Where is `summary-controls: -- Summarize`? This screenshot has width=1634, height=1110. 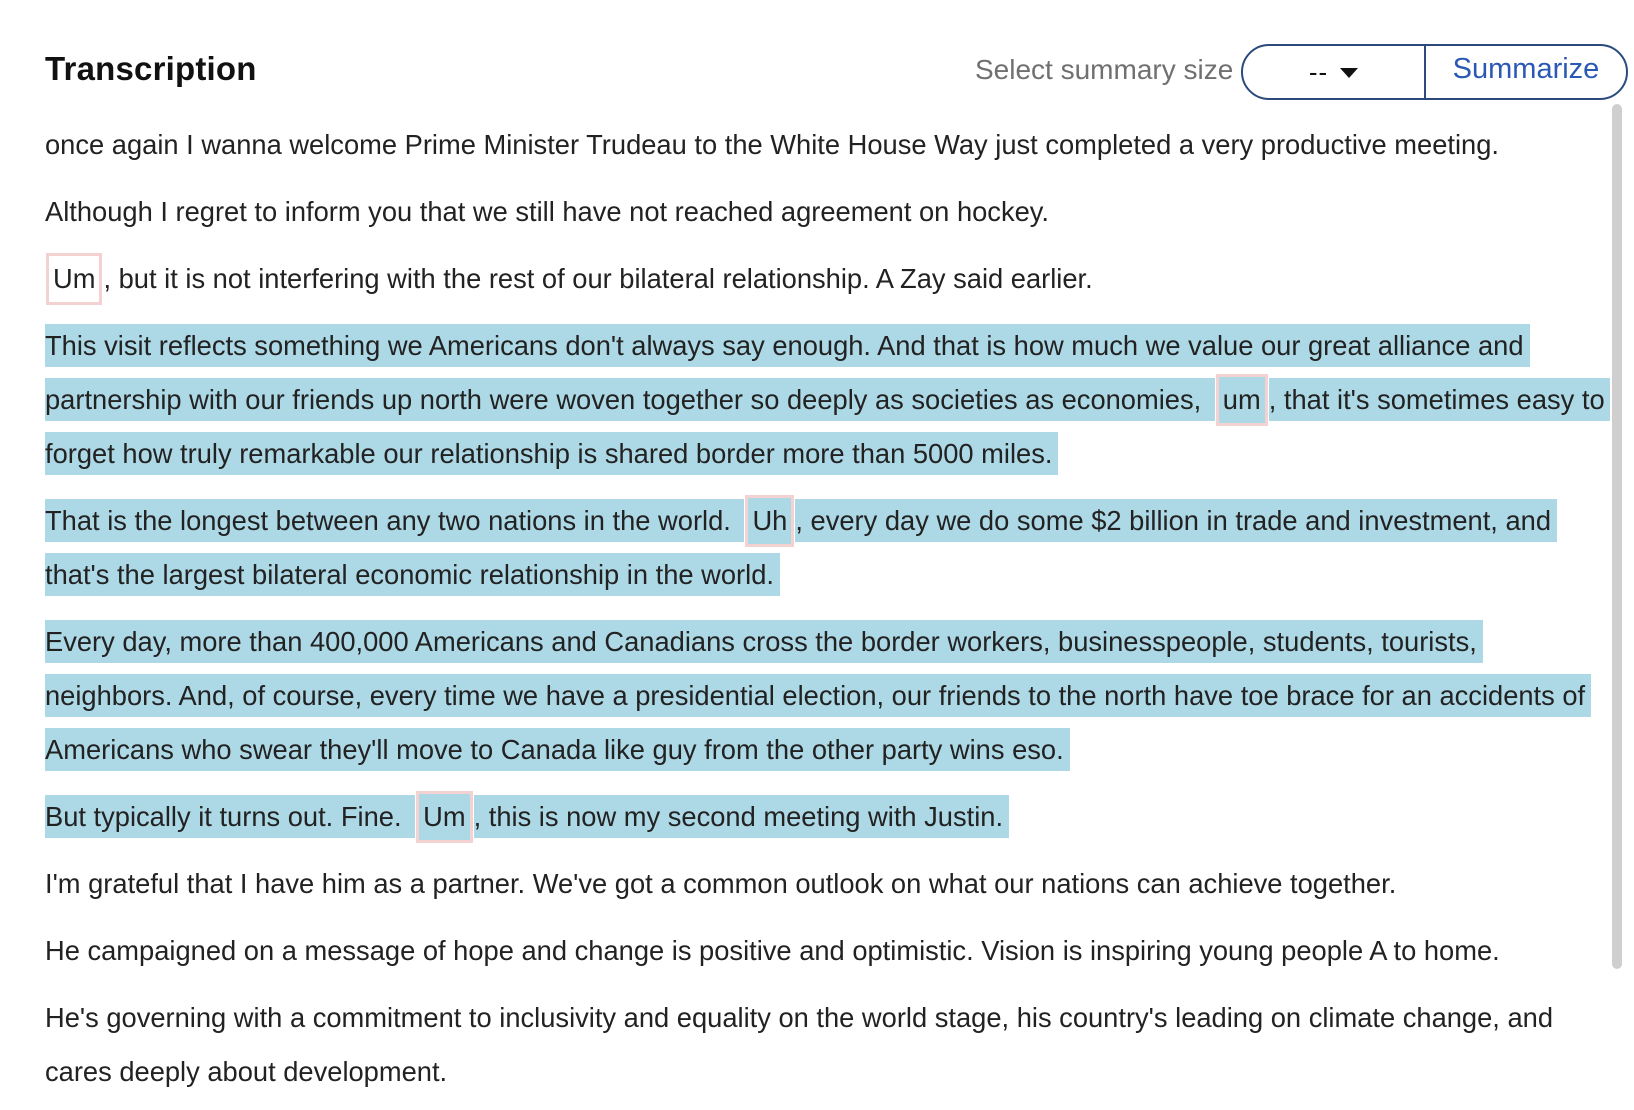
summary-controls: -- Summarize is located at coordinates (1434, 72).